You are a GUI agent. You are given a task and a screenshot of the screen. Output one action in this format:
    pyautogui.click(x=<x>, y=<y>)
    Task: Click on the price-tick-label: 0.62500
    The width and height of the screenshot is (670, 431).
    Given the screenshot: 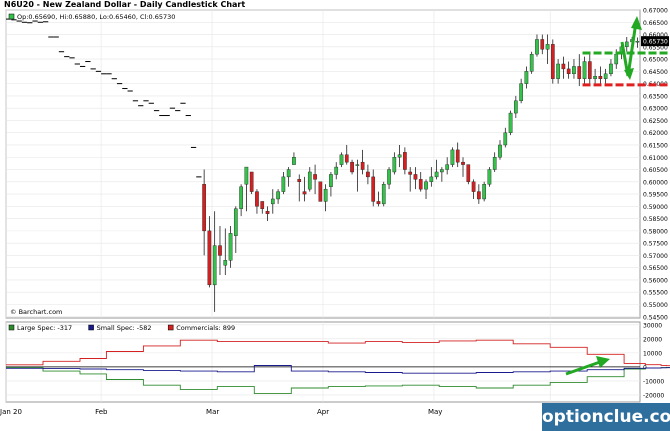 What is the action you would take?
    pyautogui.click(x=655, y=121)
    